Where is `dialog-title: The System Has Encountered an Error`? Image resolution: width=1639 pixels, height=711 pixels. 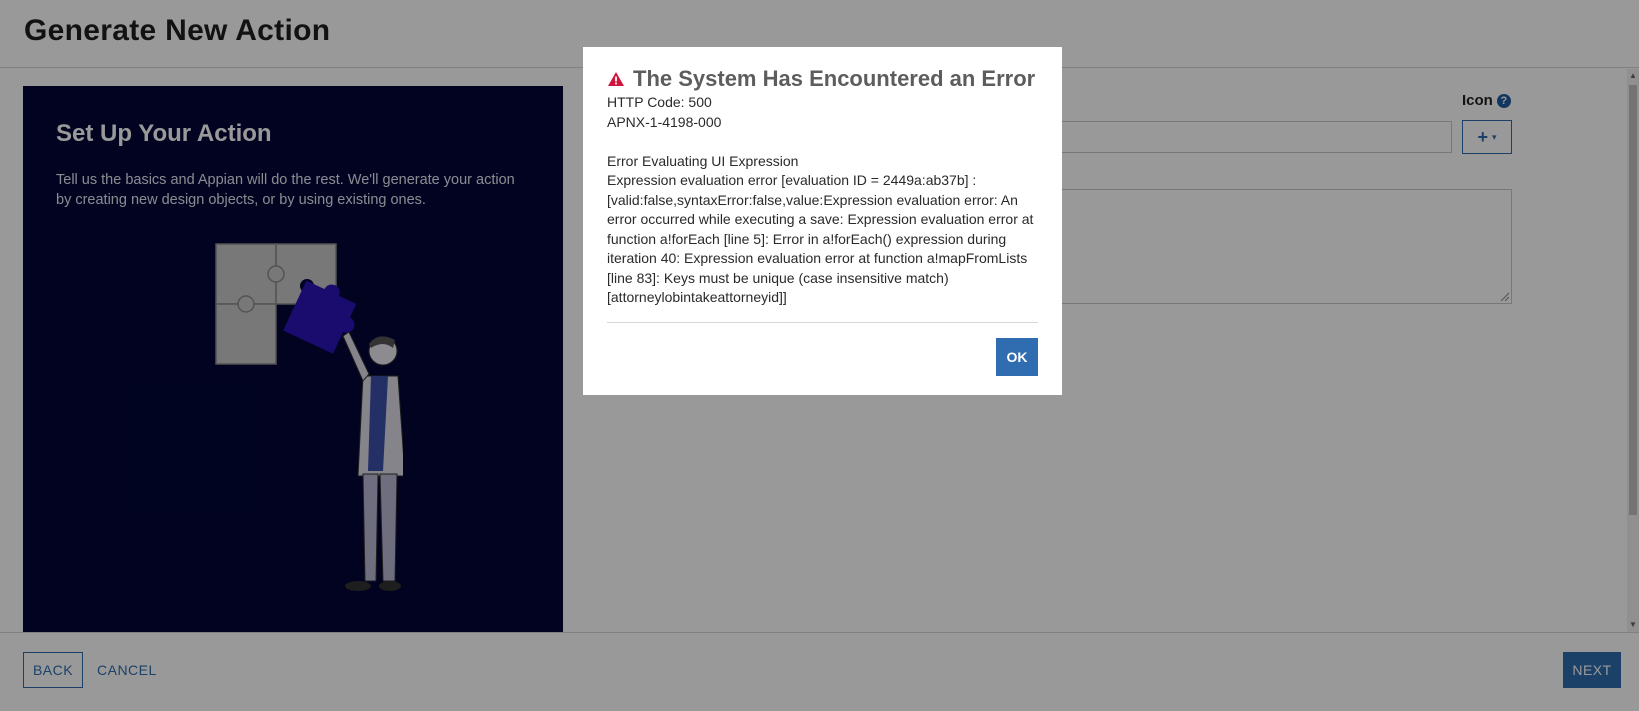
dialog-title: The System Has Encountered an Error is located at coordinates (821, 79).